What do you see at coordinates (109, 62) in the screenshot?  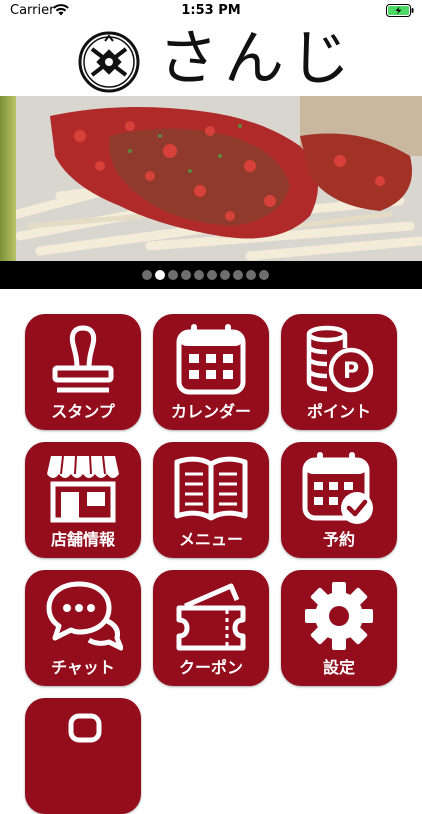 I see `logo-emblem-icon` at bounding box center [109, 62].